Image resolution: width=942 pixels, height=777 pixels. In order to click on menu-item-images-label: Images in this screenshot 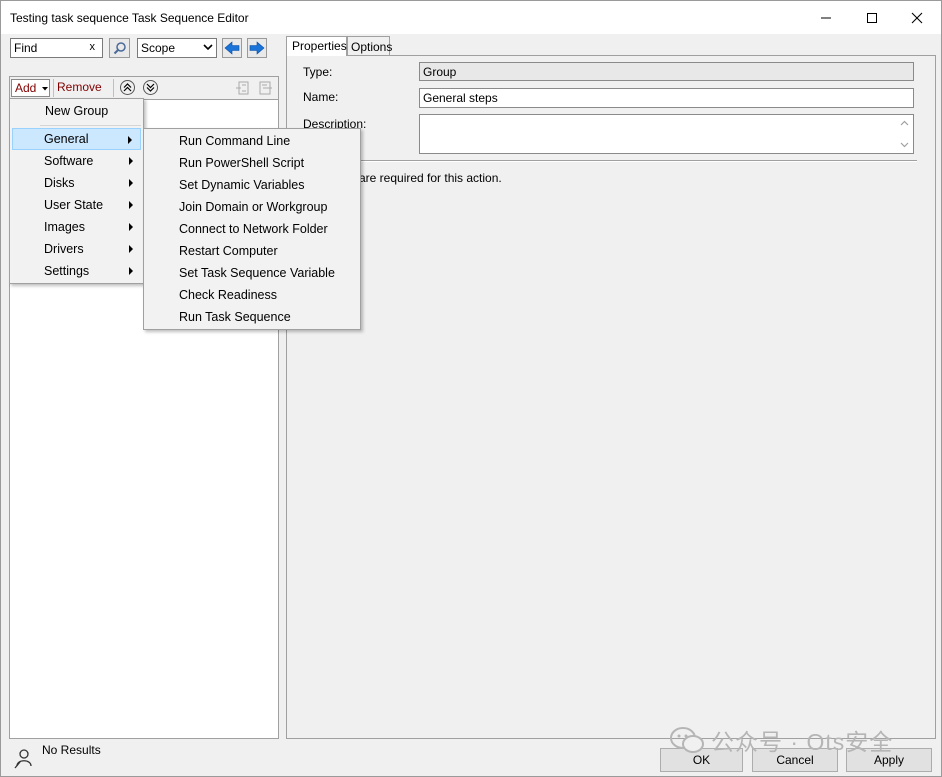, I will do `click(64, 227)`.